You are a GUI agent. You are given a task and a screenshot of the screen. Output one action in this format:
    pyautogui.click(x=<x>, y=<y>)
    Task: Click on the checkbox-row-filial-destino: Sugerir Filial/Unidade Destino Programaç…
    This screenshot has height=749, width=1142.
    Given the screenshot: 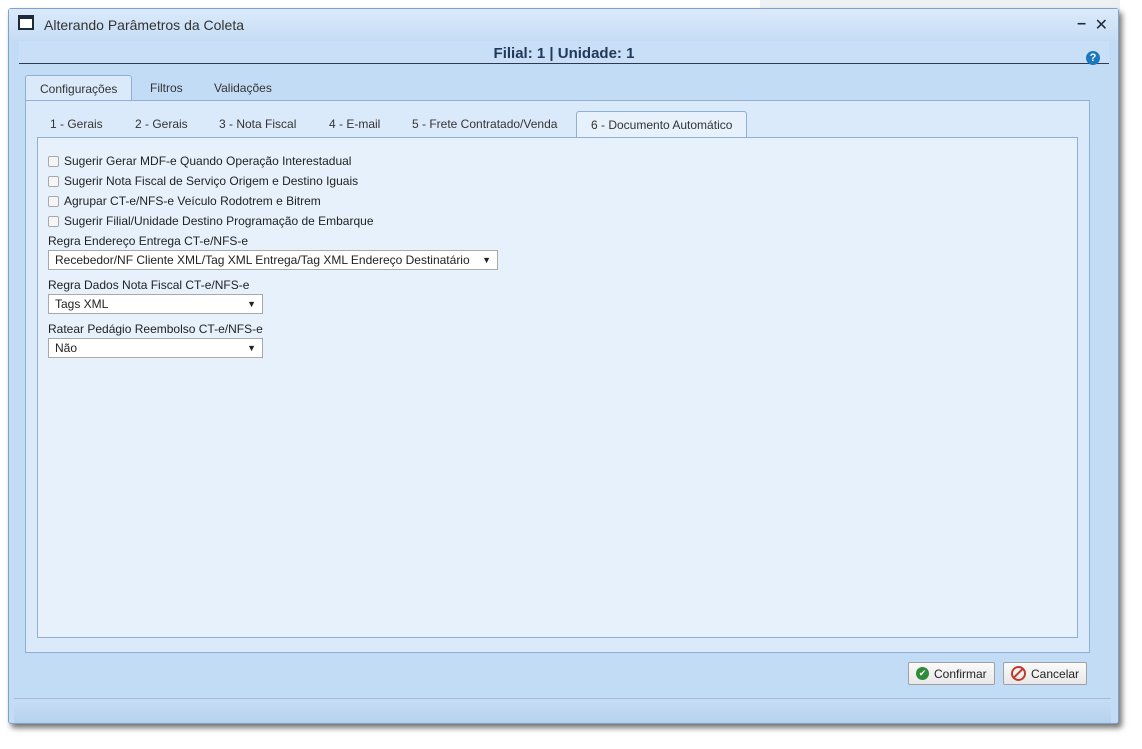 What is the action you would take?
    pyautogui.click(x=211, y=221)
    